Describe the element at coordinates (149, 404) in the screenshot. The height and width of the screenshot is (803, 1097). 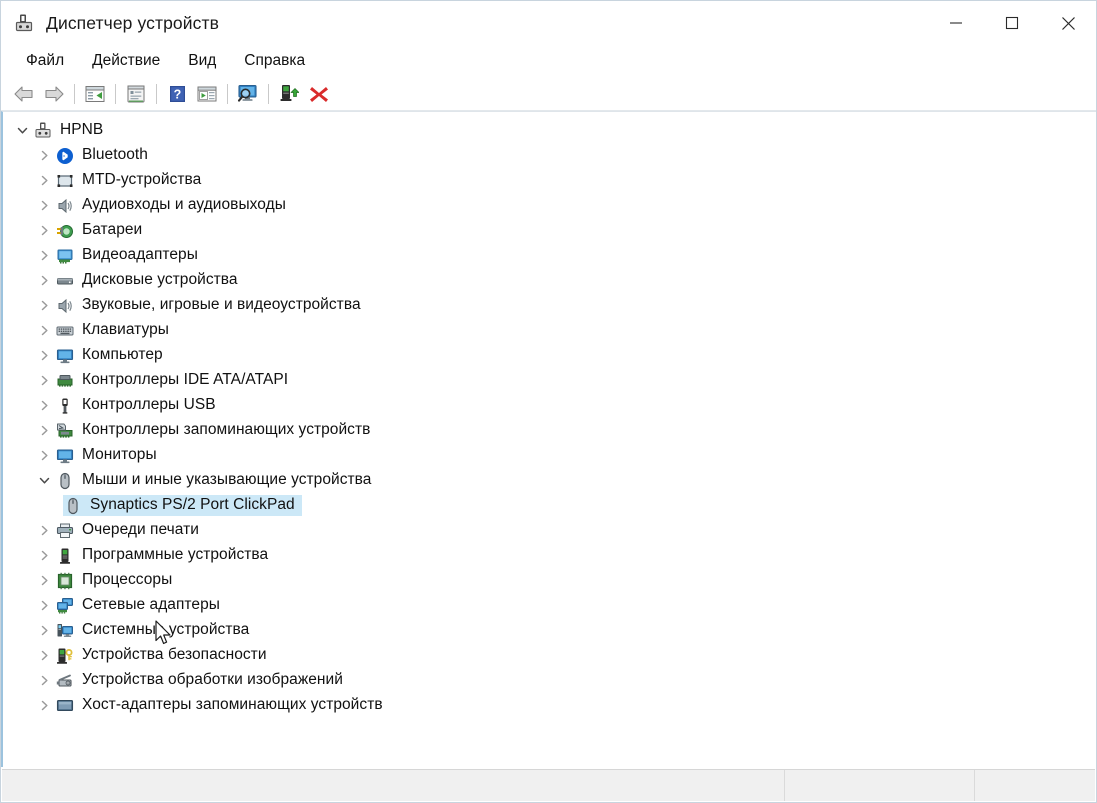
I see `tree-item-label: Контроллеры USB` at that location.